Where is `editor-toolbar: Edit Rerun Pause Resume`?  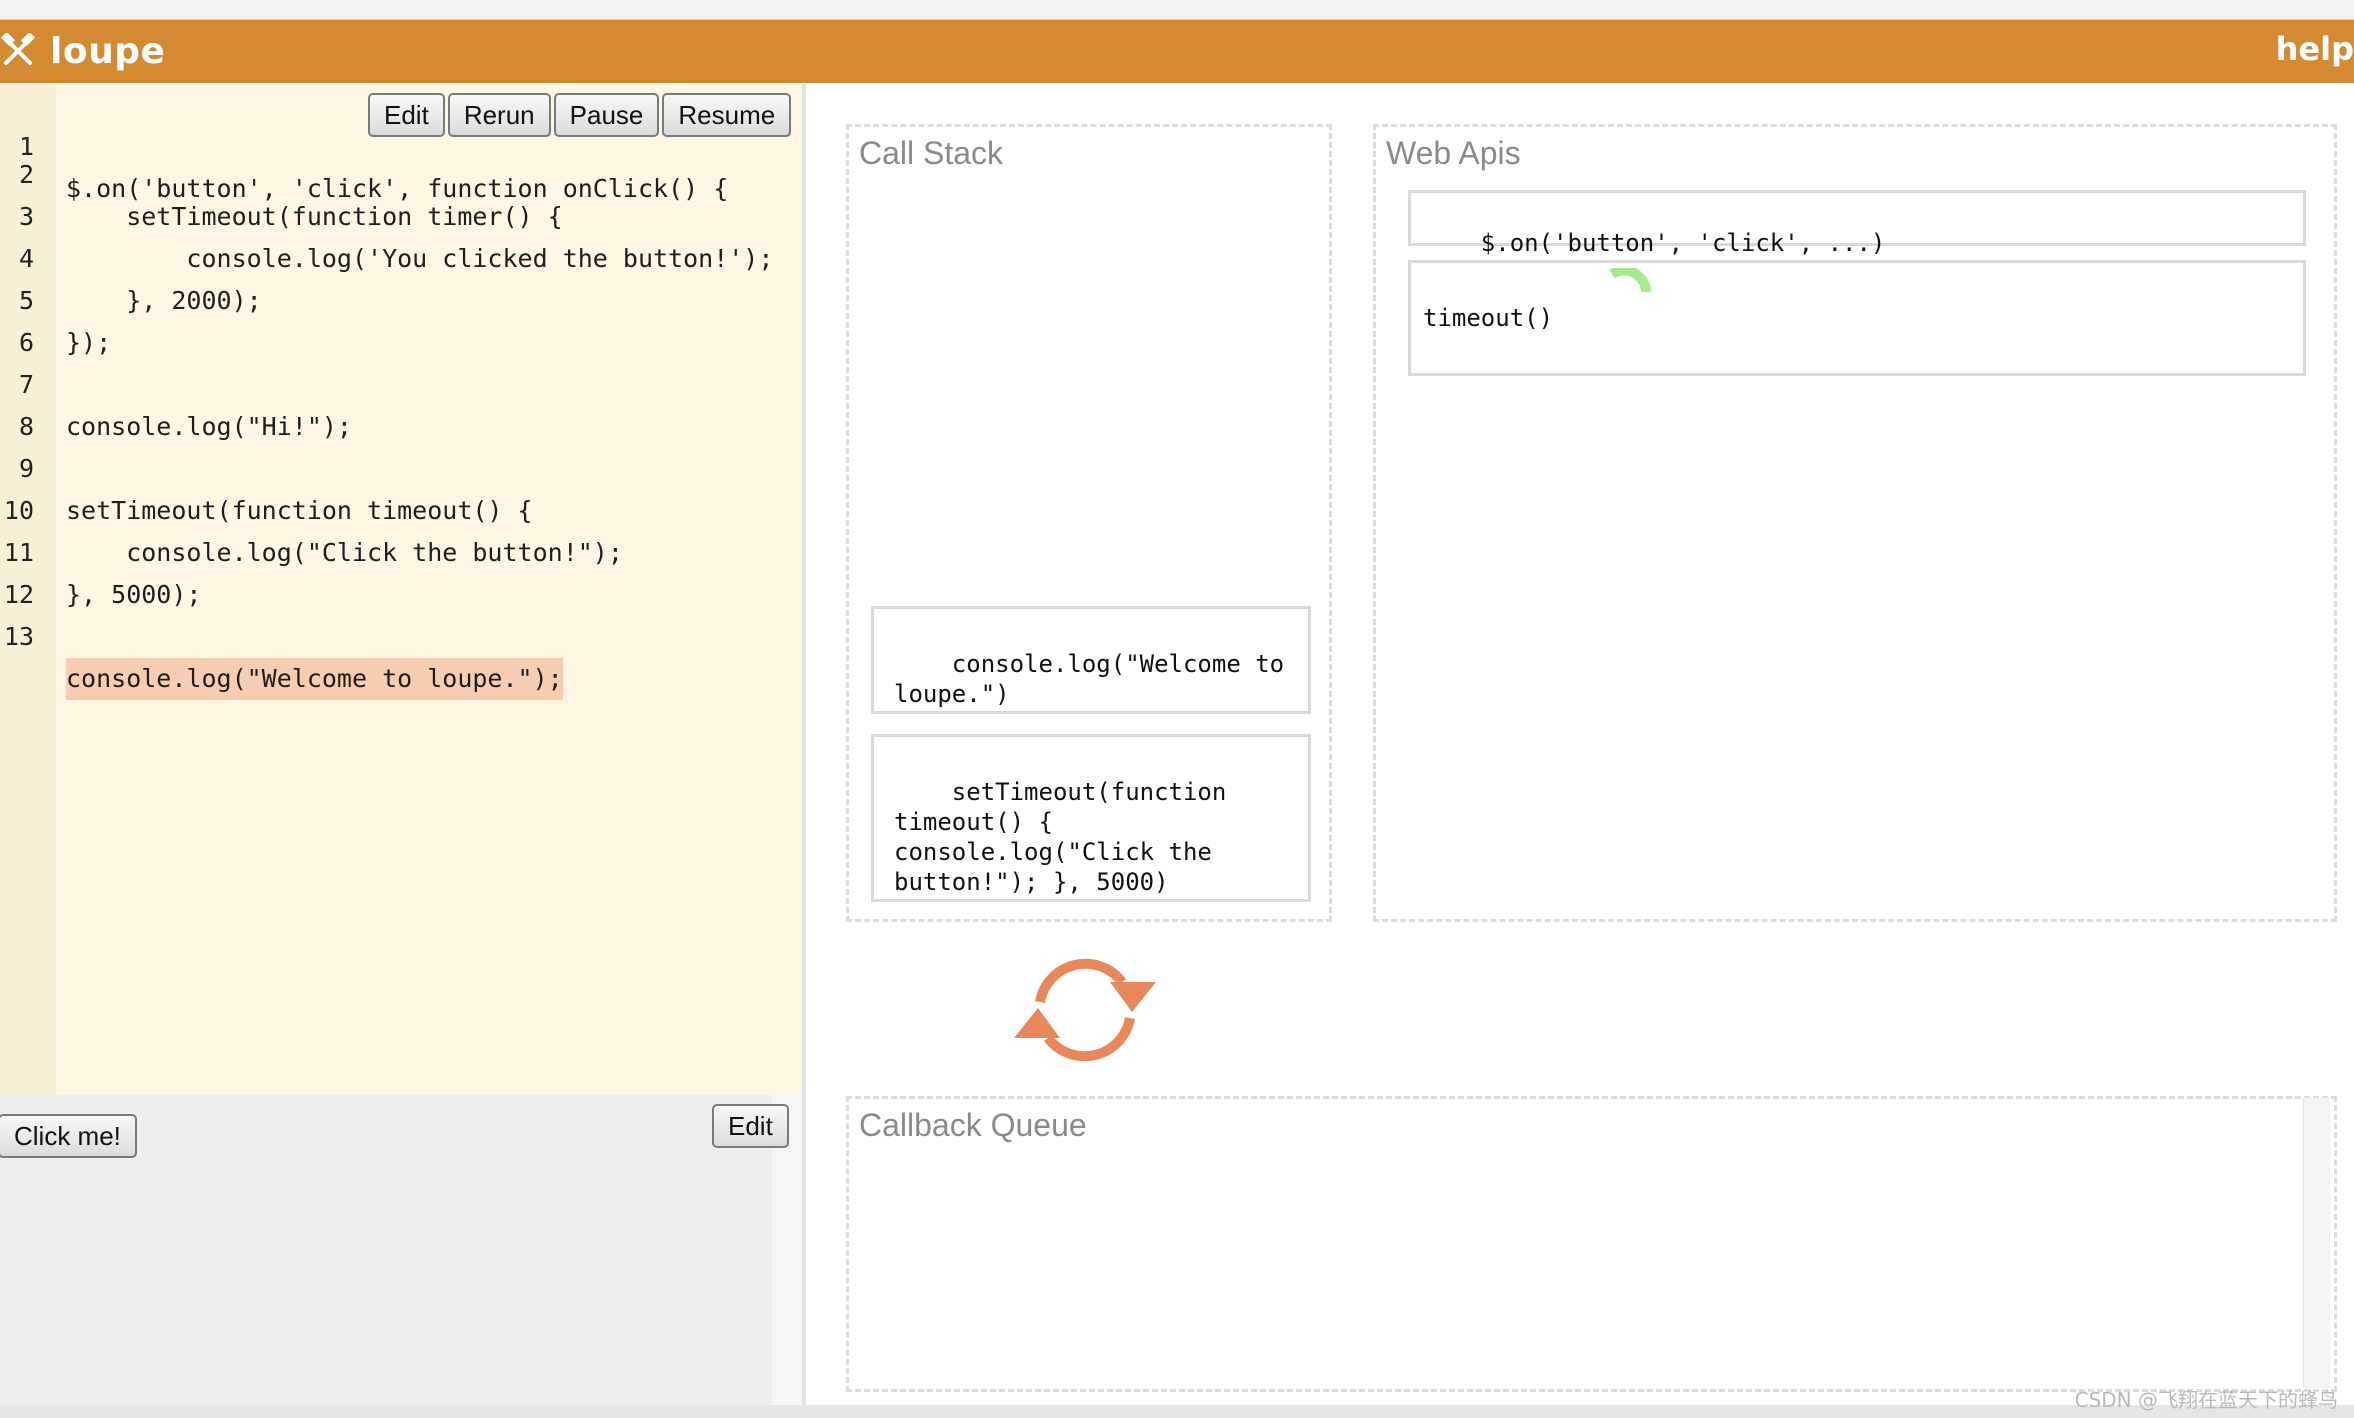 editor-toolbar: Edit Rerun Pause Resume is located at coordinates (580, 115).